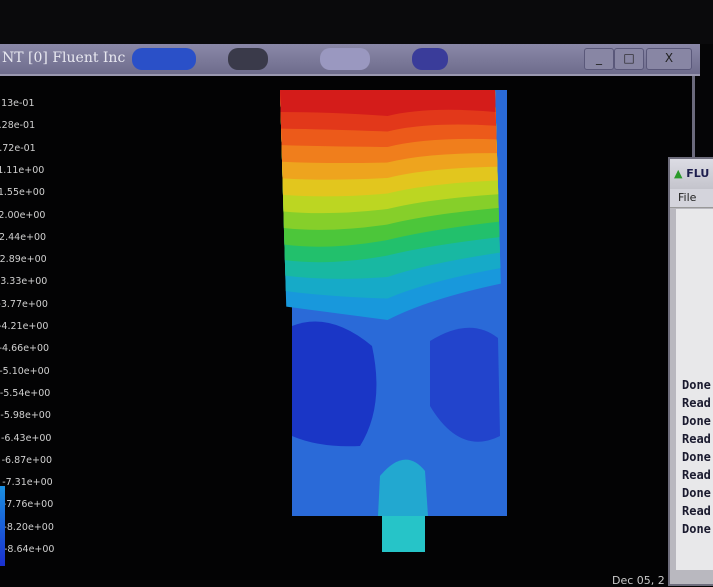 The width and height of the screenshot is (713, 587). I want to click on minimize-button: _, so click(599, 59).